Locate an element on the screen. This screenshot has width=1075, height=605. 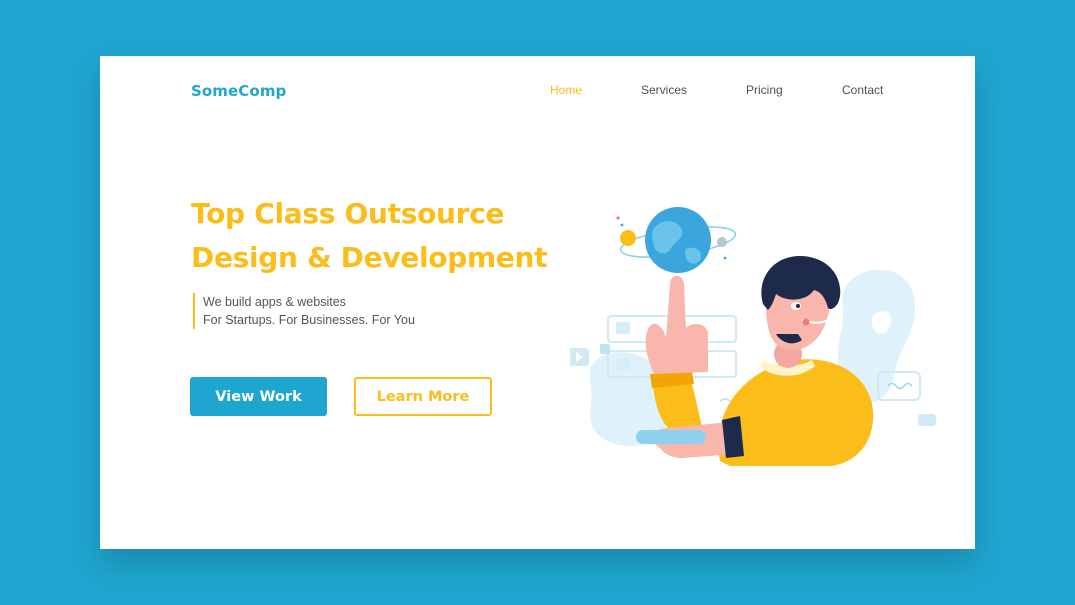
headline-line-1: Top Class Outsource is located at coordinates (348, 213).